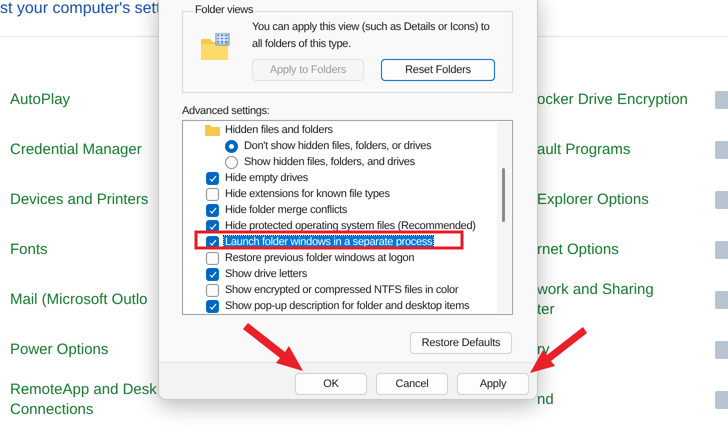 The width and height of the screenshot is (728, 438). I want to click on applet-link: nd, so click(545, 400).